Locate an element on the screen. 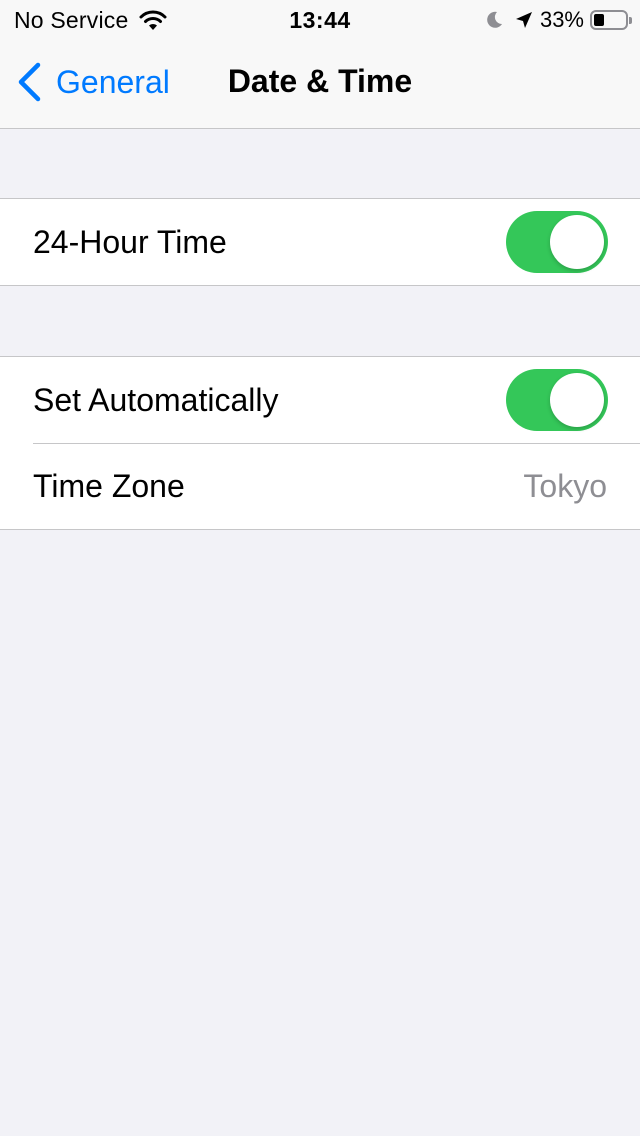 This screenshot has height=1136, width=640. time-zone-value: Tokyo is located at coordinates (565, 485).